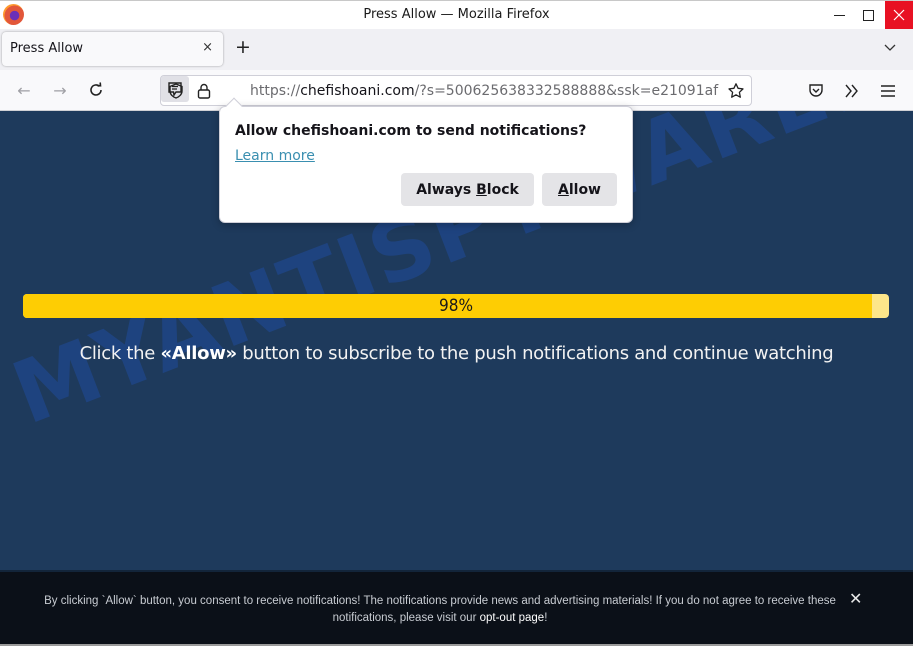 This screenshot has width=913, height=646. I want to click on maximize-button, so click(868, 15).